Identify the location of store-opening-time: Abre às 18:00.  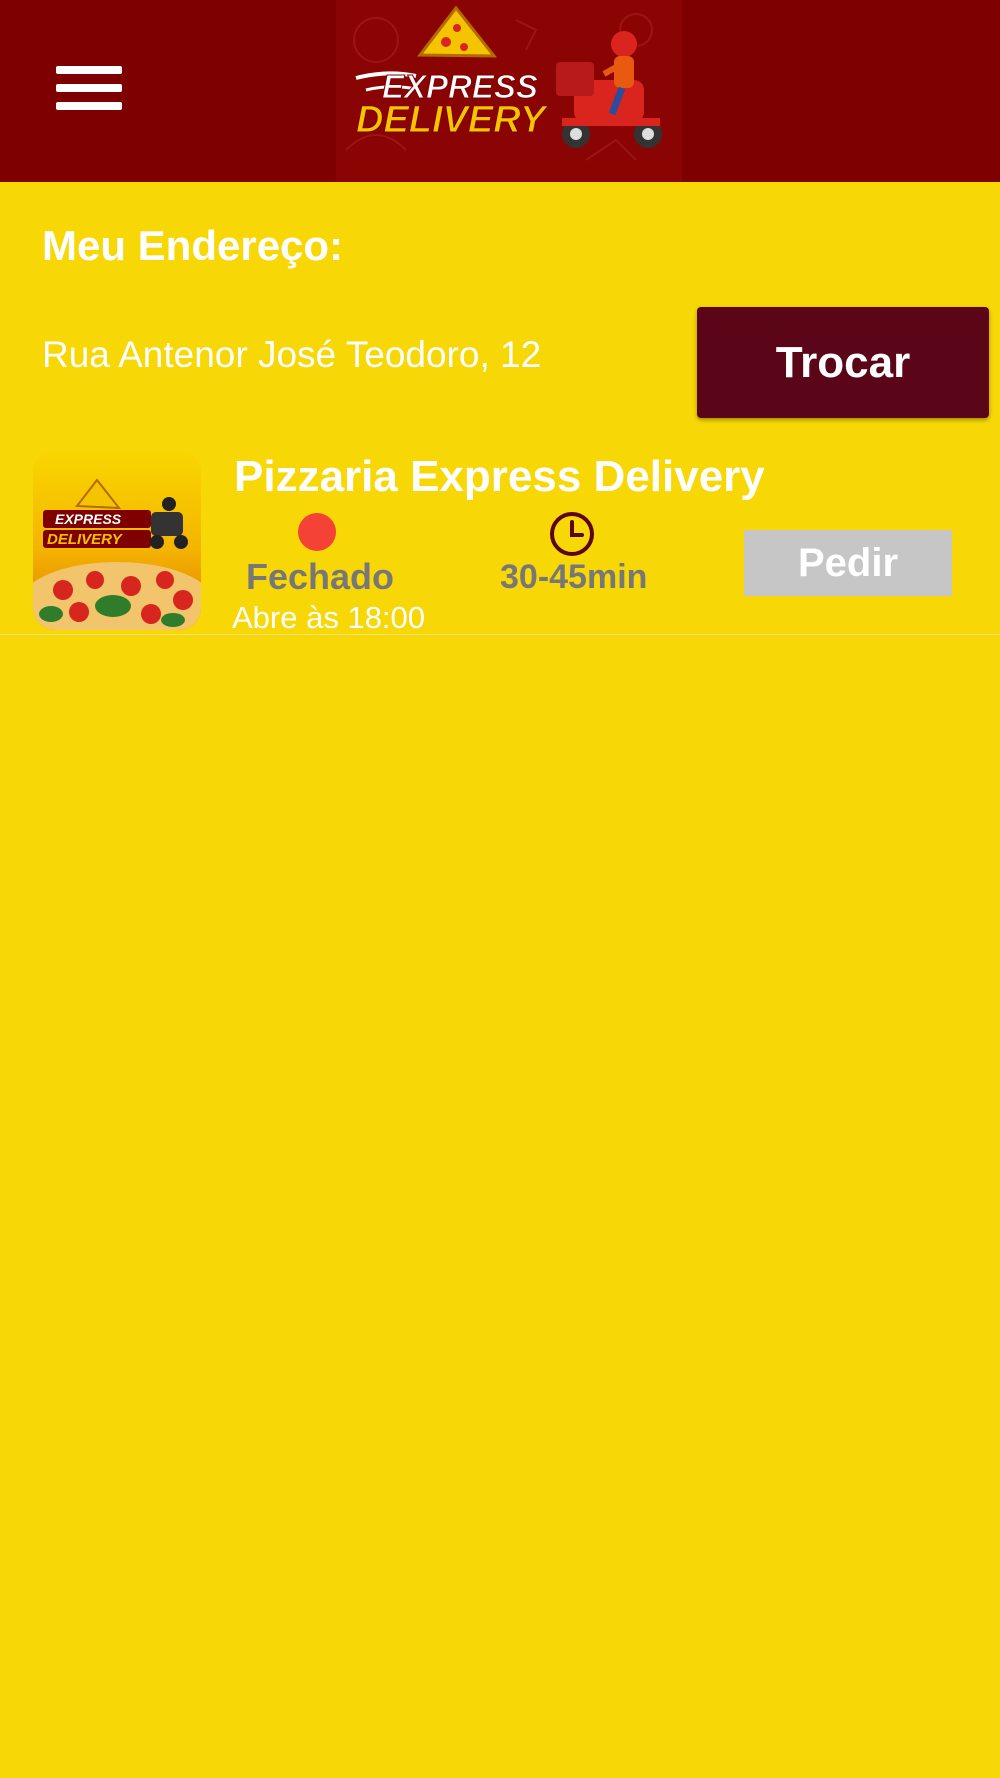
(329, 617).